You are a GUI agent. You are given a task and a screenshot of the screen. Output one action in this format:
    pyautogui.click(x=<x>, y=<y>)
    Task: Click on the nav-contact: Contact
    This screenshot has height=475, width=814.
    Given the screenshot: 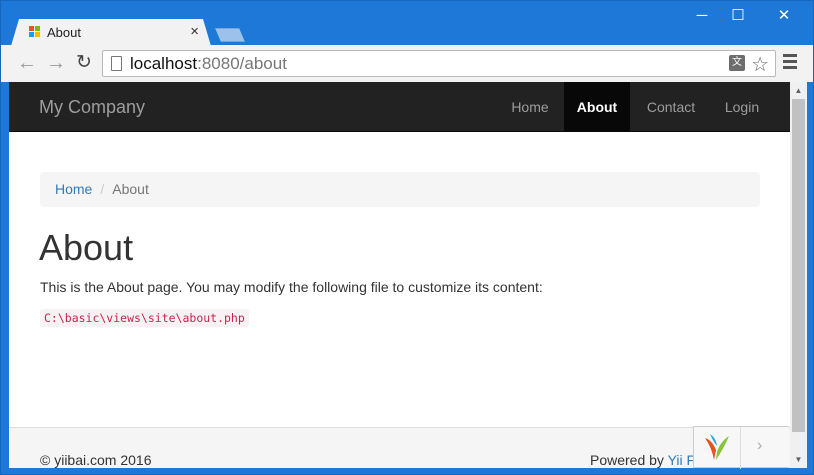 What is the action you would take?
    pyautogui.click(x=671, y=107)
    